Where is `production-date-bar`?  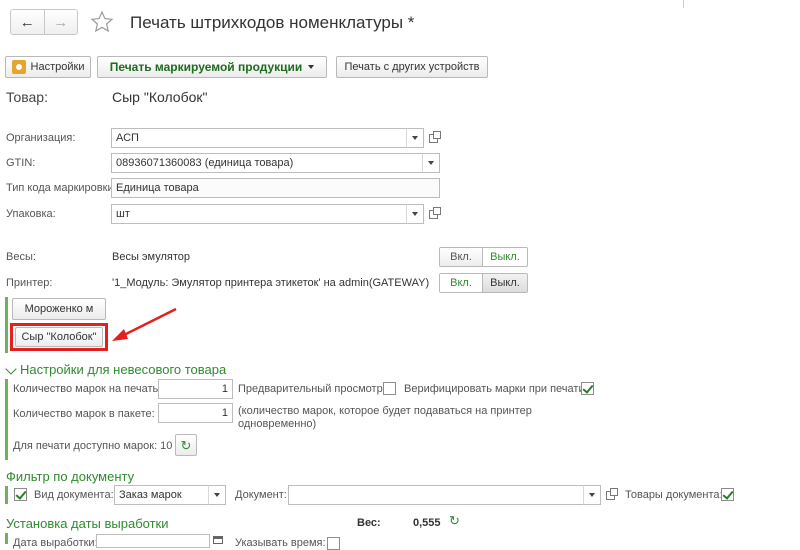 production-date-bar is located at coordinates (6, 538).